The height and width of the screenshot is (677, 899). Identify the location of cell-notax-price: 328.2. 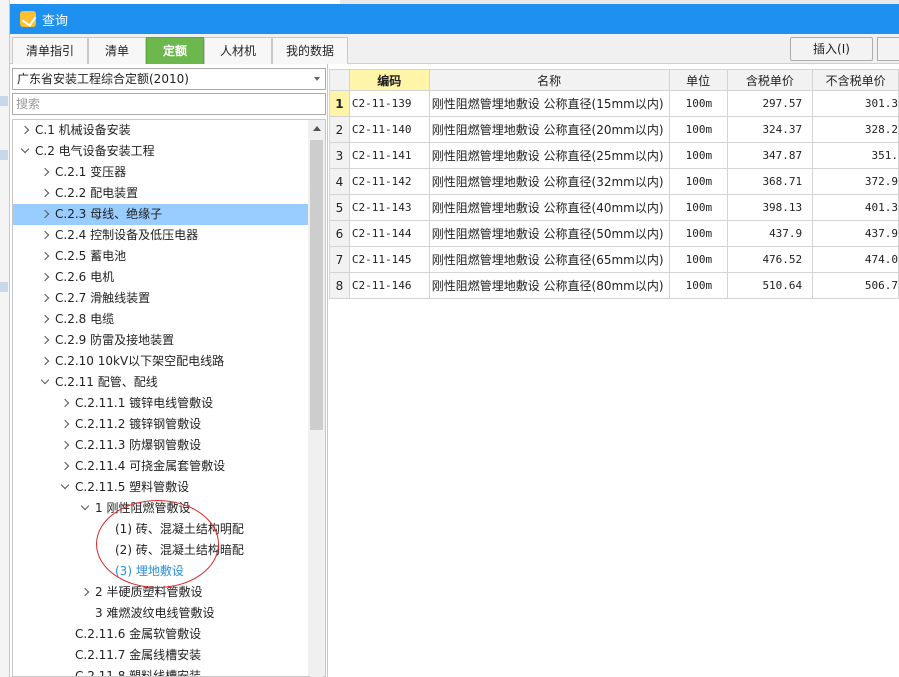
(855, 129).